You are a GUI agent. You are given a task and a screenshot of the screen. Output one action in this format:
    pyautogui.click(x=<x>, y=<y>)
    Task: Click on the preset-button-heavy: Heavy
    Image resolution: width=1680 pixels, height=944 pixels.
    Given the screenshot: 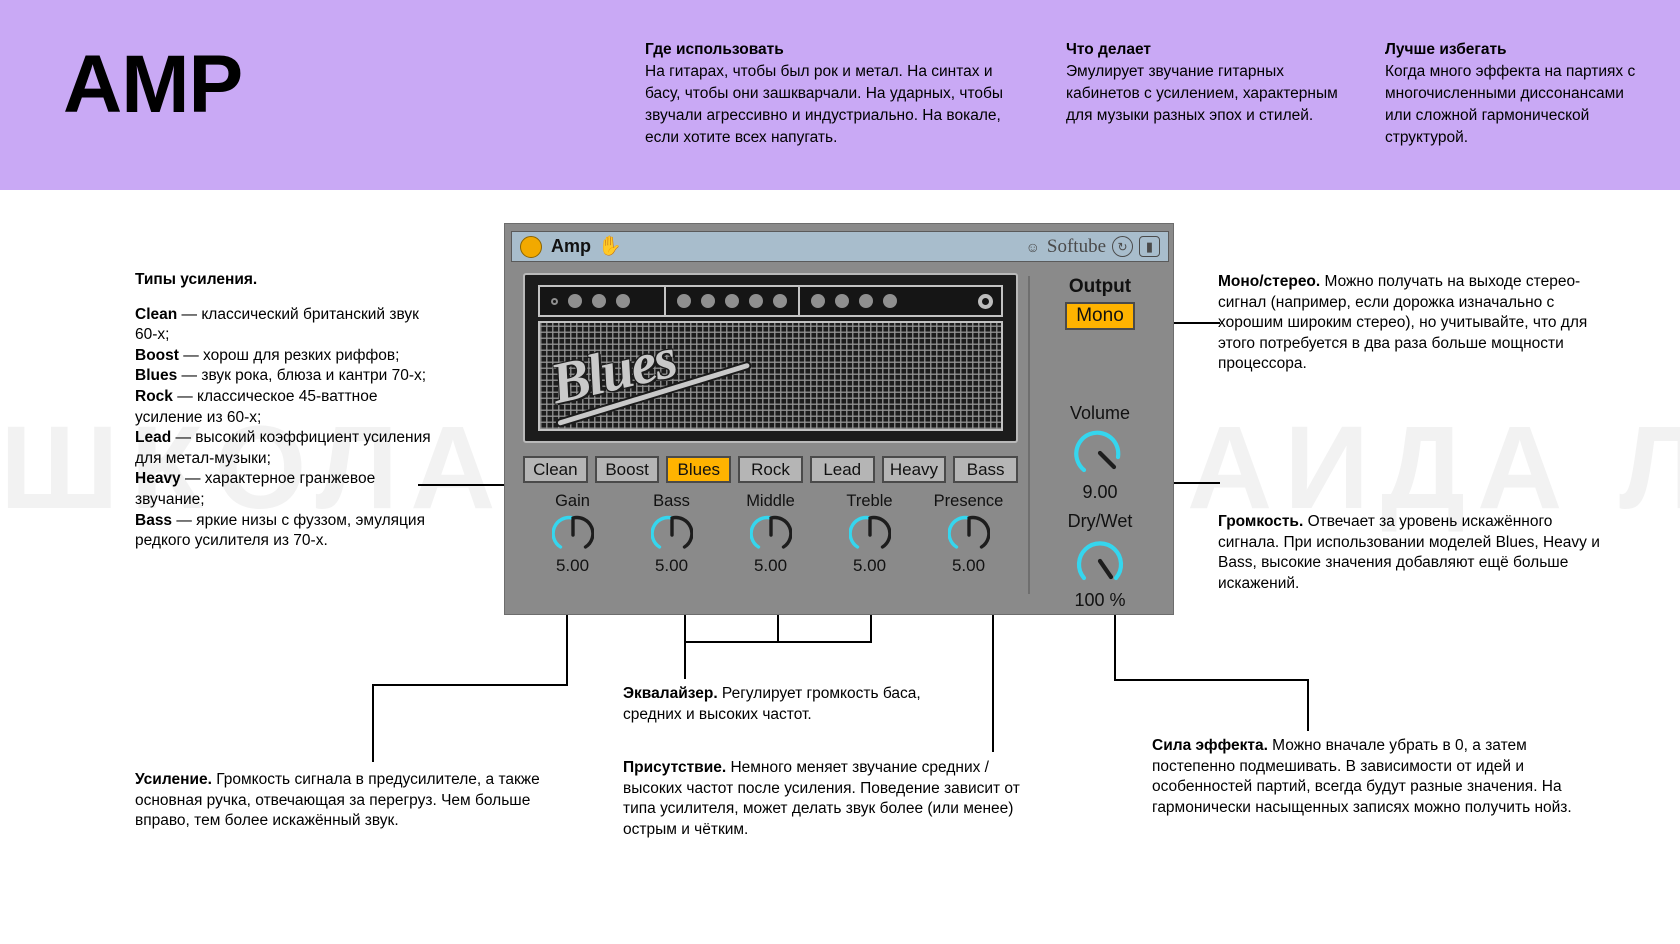 What is the action you would take?
    pyautogui.click(x=914, y=469)
    